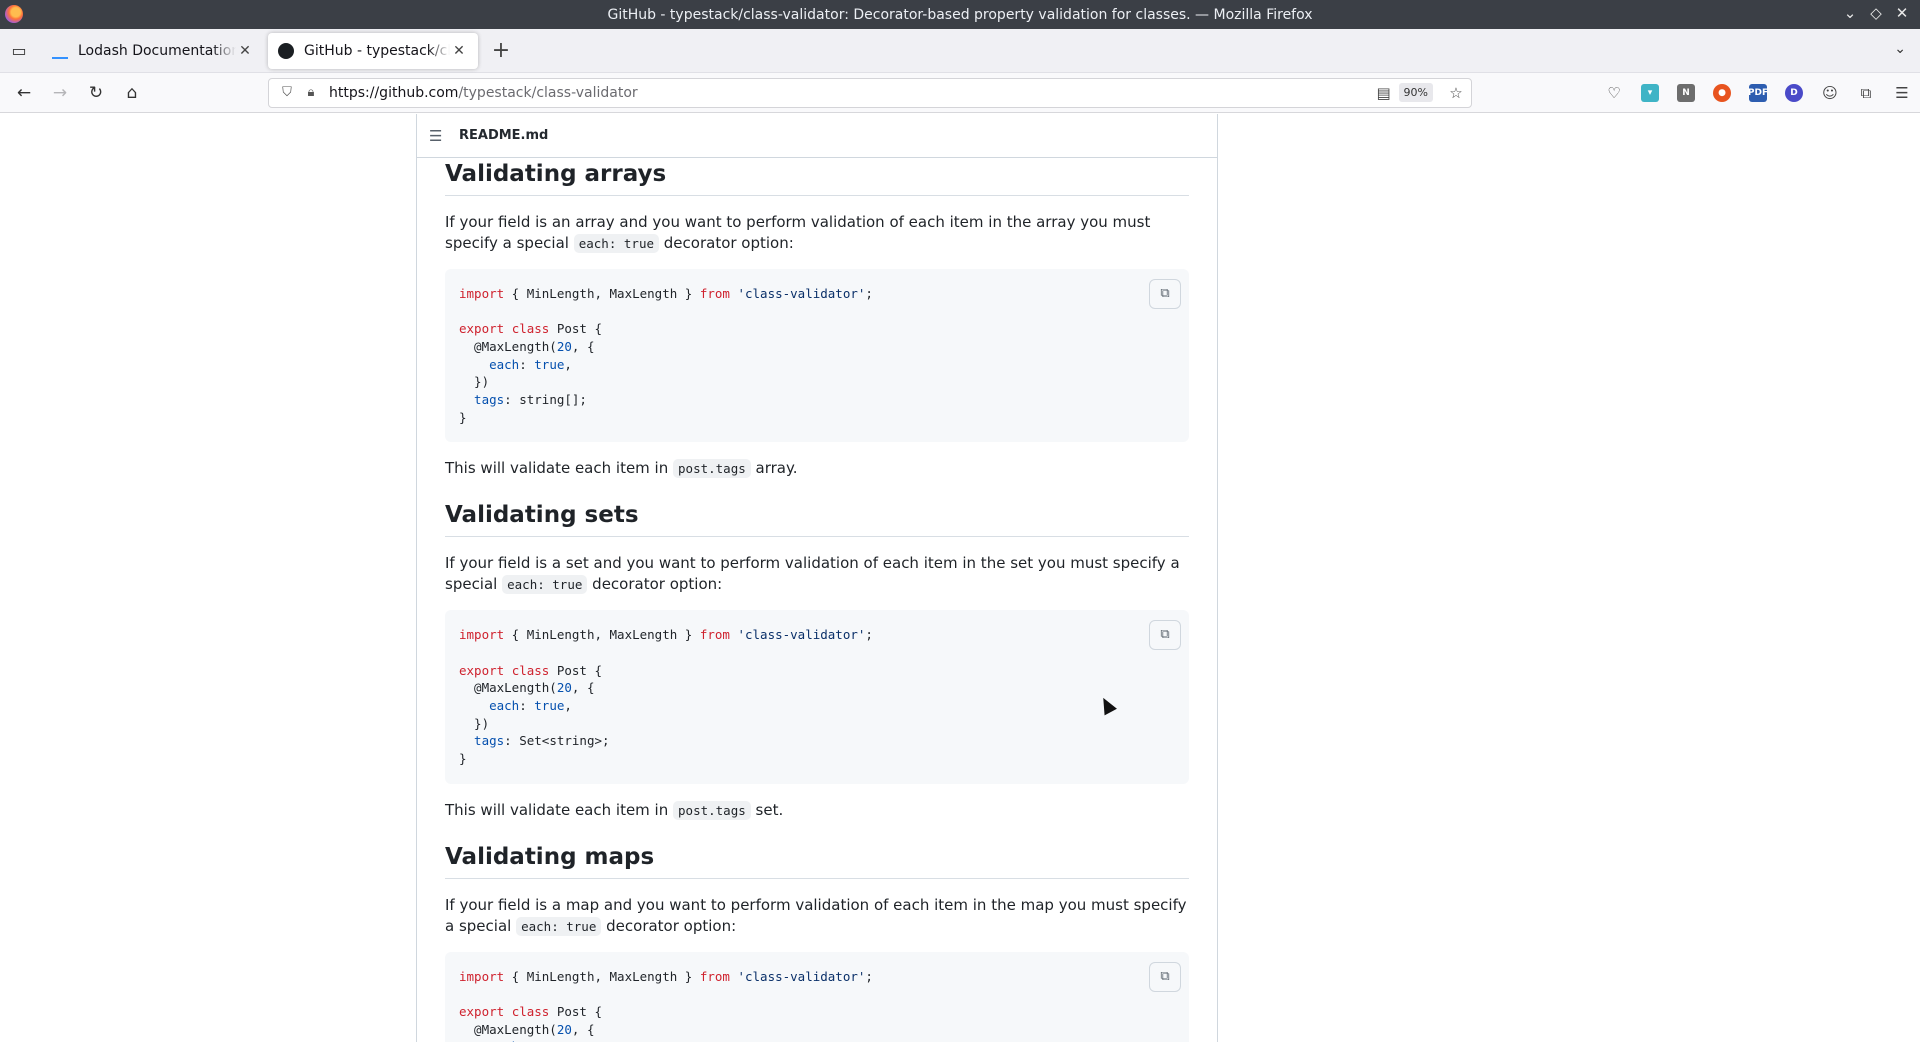 The height and width of the screenshot is (1042, 1920). Describe the element at coordinates (817, 861) in the screenshot. I see `section-heading: Validating maps` at that location.